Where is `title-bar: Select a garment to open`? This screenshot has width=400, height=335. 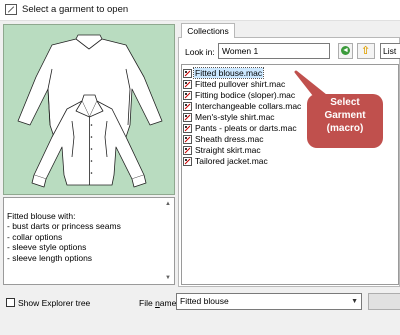 title-bar: Select a garment to open is located at coordinates (200, 10).